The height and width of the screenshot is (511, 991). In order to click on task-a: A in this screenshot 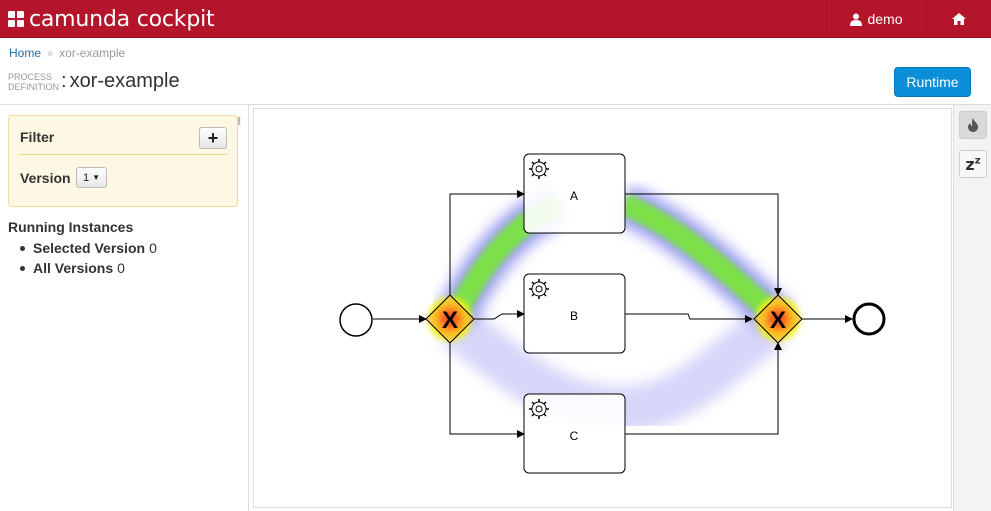, I will do `click(574, 193)`.